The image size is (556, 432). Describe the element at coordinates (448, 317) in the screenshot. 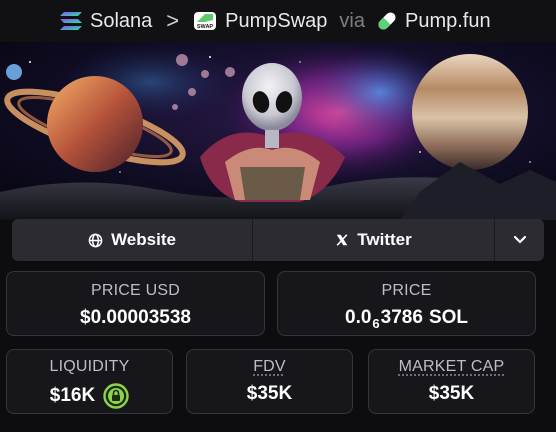

I see `price-native-unit: SOL` at that location.